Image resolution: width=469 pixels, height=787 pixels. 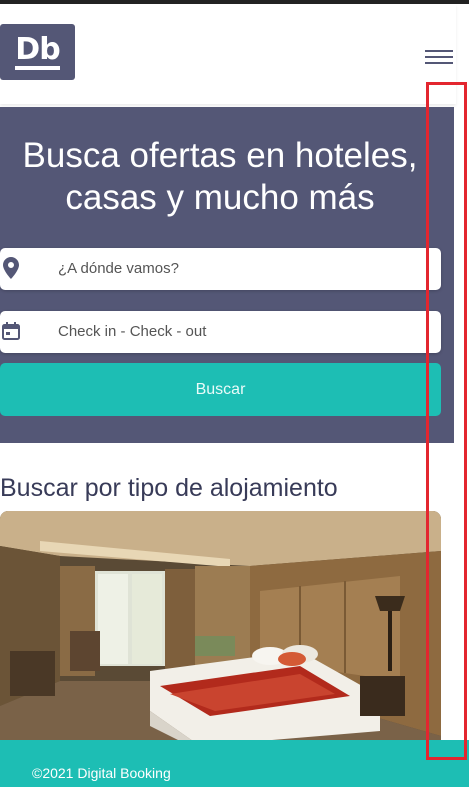 What do you see at coordinates (234, 763) in the screenshot?
I see `footer: ©2021 Digital Booking` at bounding box center [234, 763].